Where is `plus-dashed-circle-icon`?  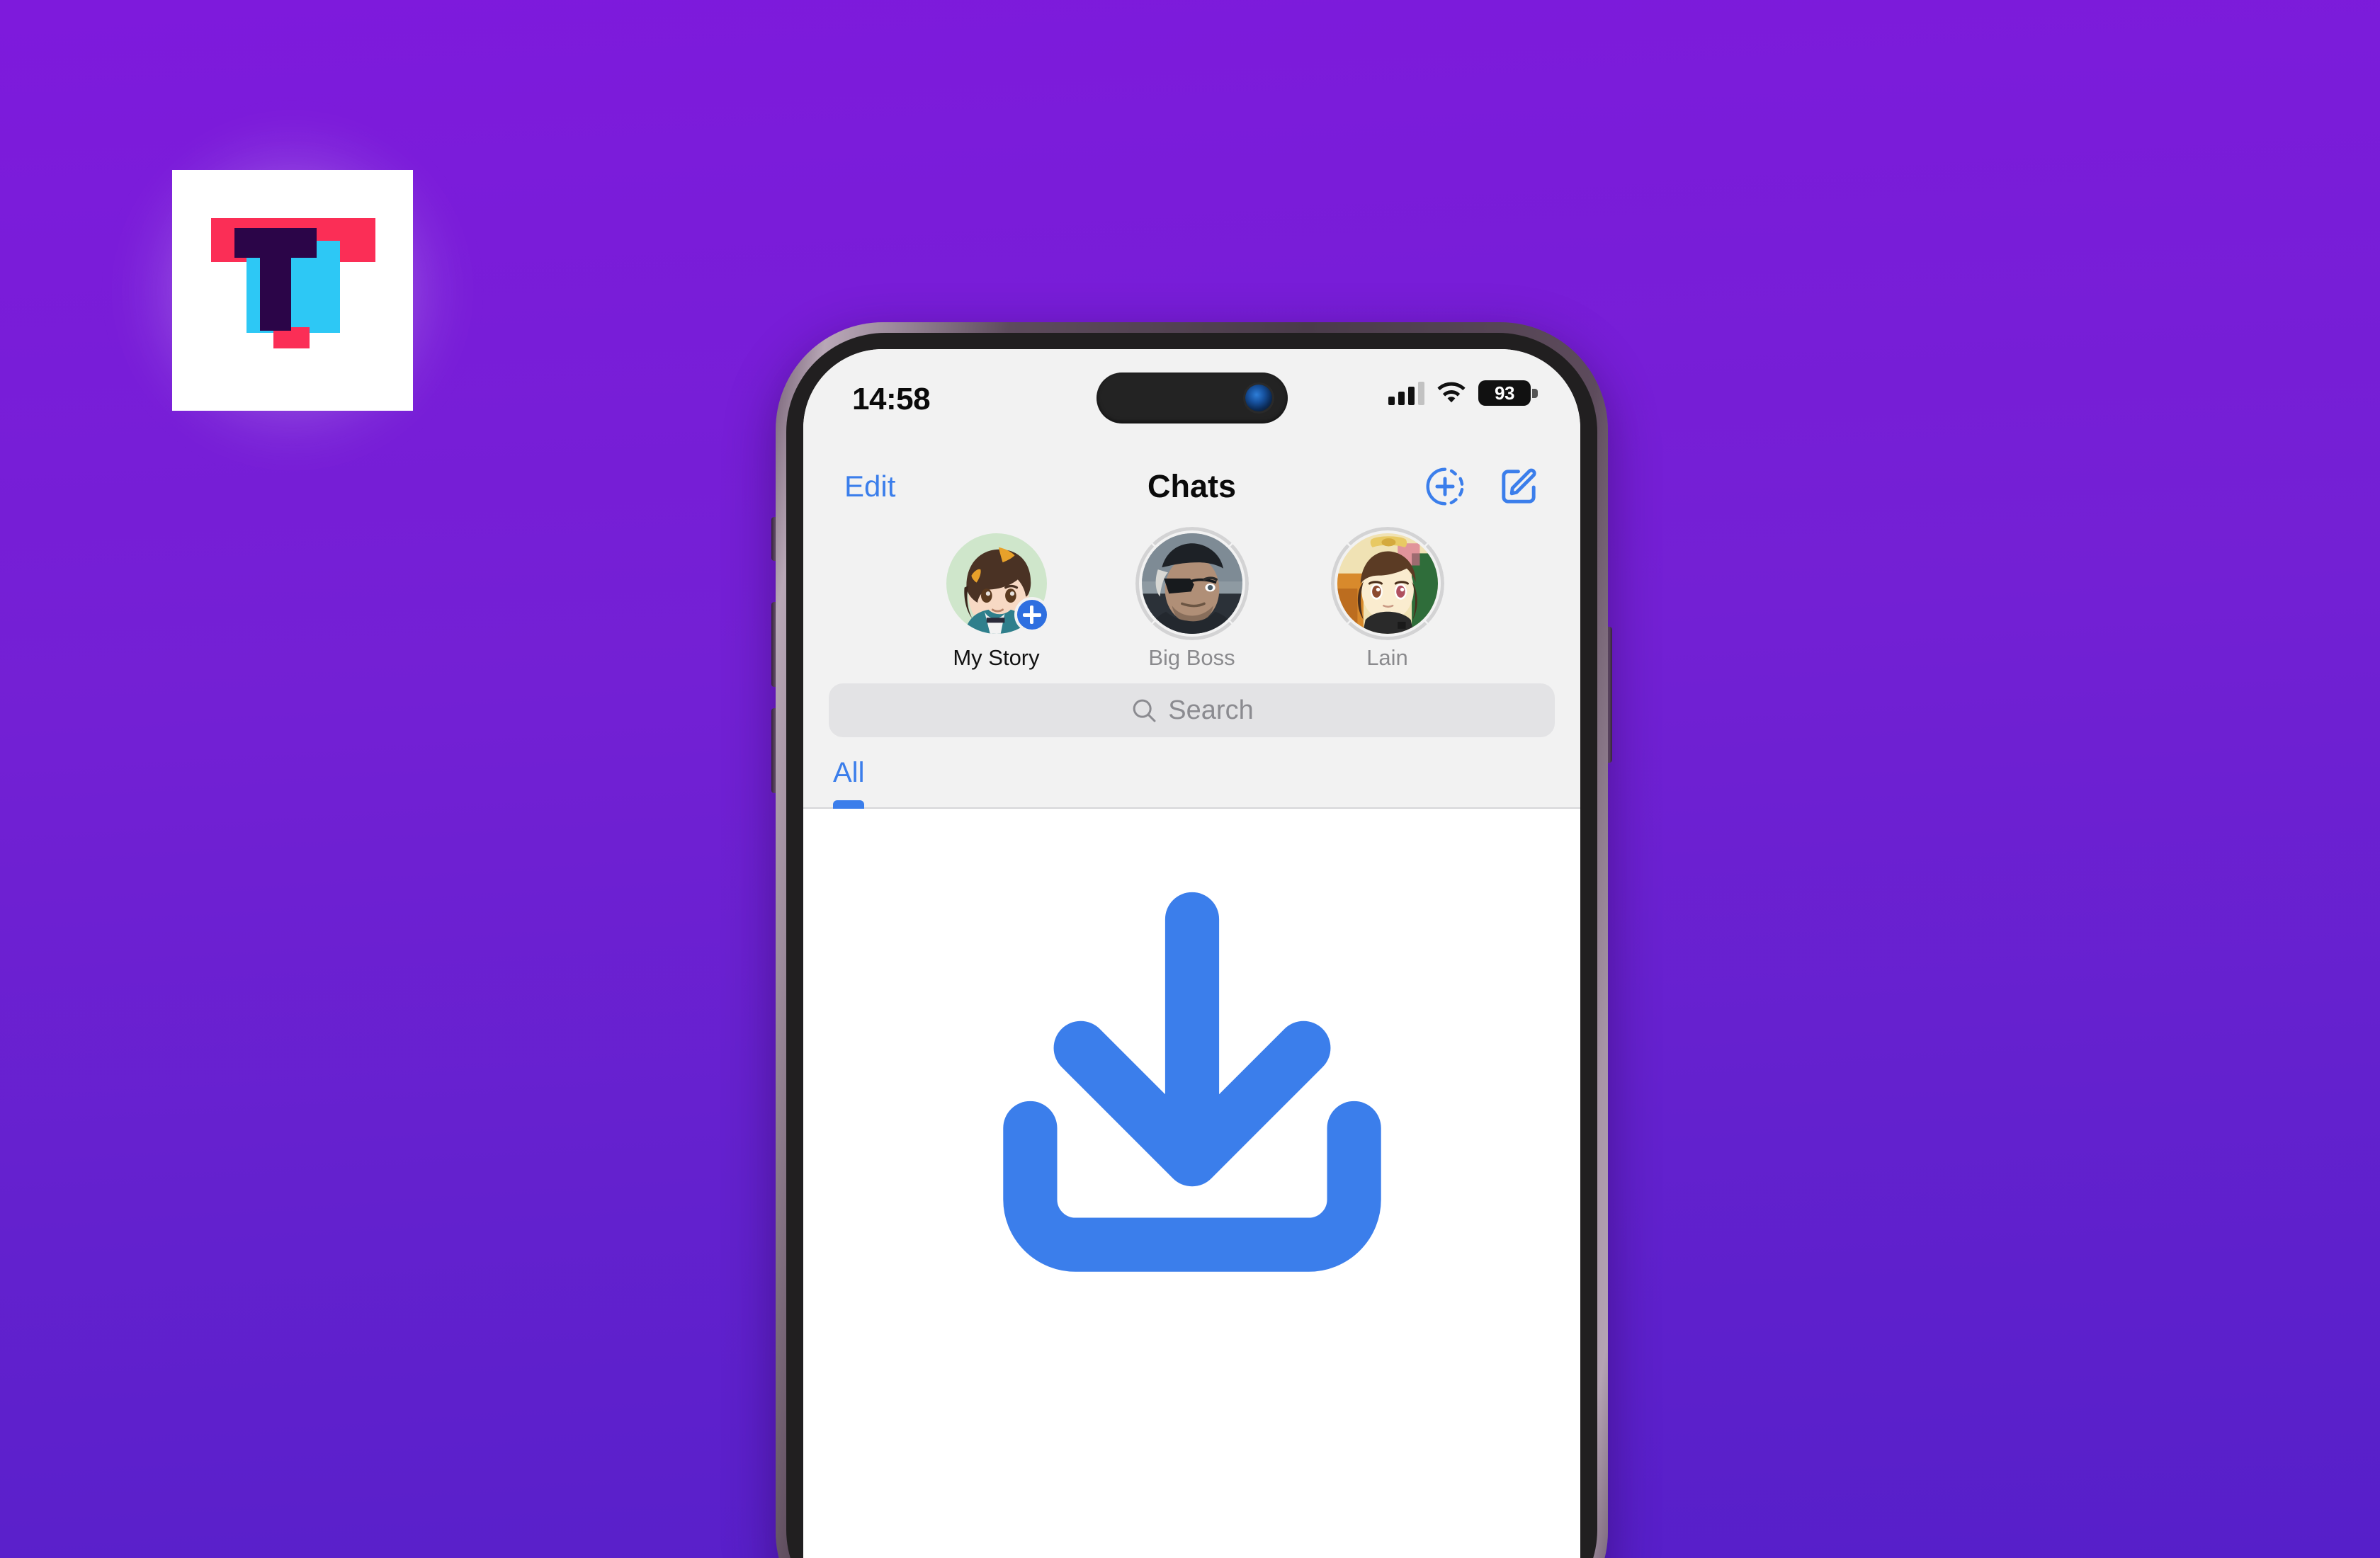 plus-dashed-circle-icon is located at coordinates (1445, 486).